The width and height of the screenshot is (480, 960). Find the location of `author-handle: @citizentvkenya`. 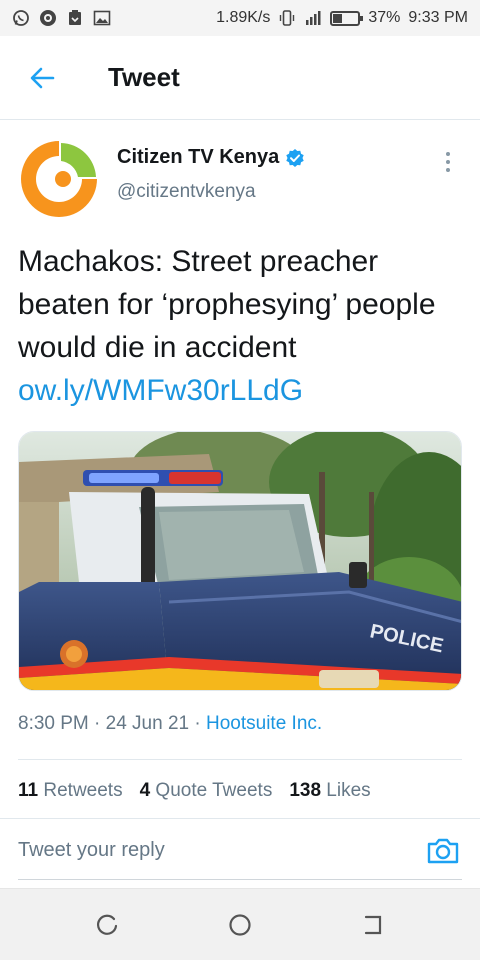

author-handle: @citizentvkenya is located at coordinates (211, 192).